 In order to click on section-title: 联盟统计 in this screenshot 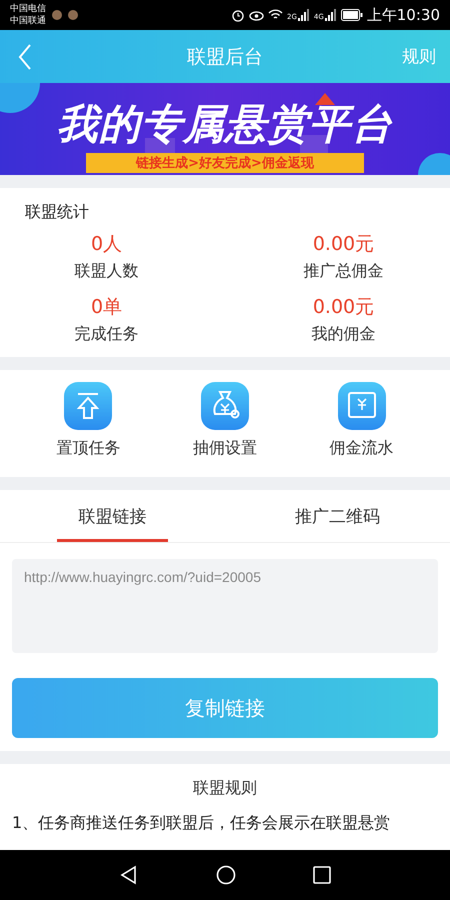, I will do `click(57, 212)`.